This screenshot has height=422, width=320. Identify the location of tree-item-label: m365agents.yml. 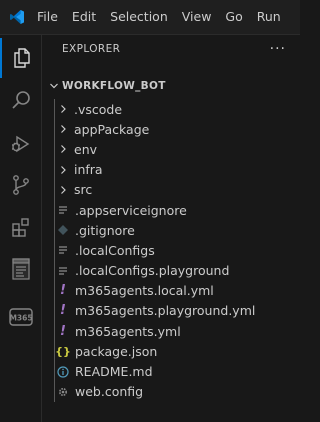
(128, 331).